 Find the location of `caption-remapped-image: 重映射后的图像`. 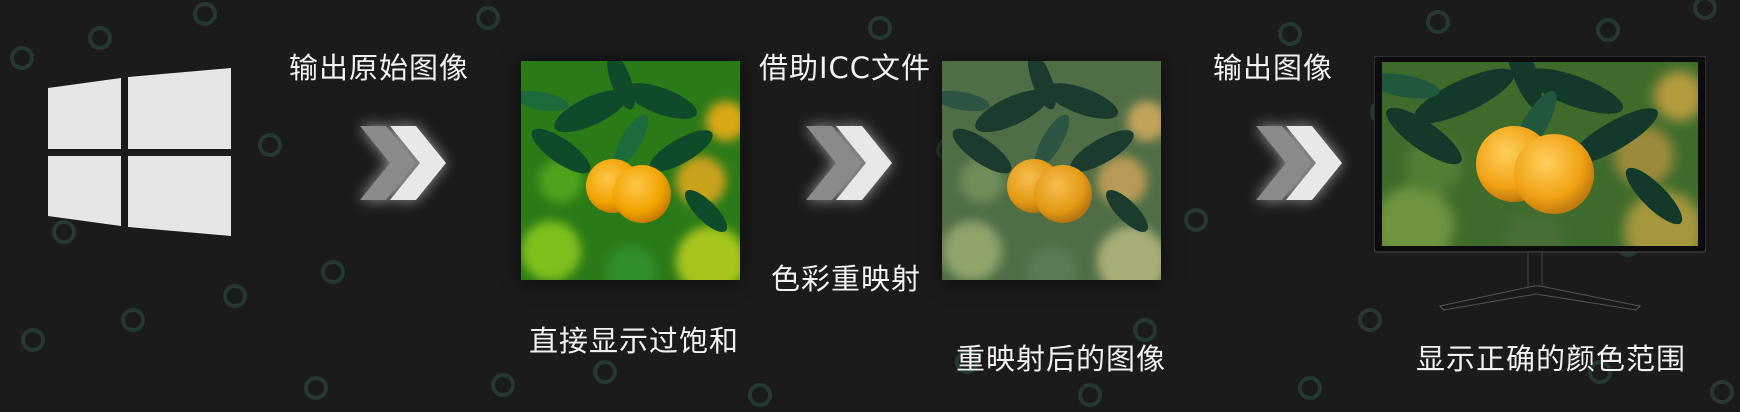

caption-remapped-image: 重映射后的图像 is located at coordinates (1061, 359).